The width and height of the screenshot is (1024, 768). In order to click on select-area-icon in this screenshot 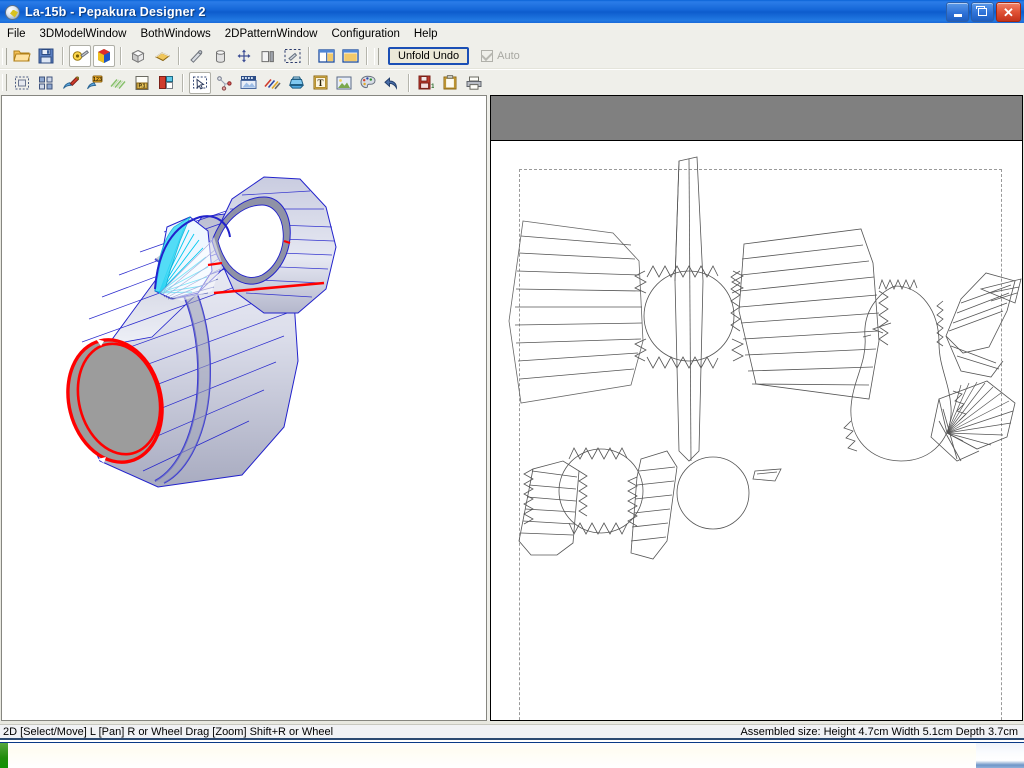, I will do `click(22, 83)`.